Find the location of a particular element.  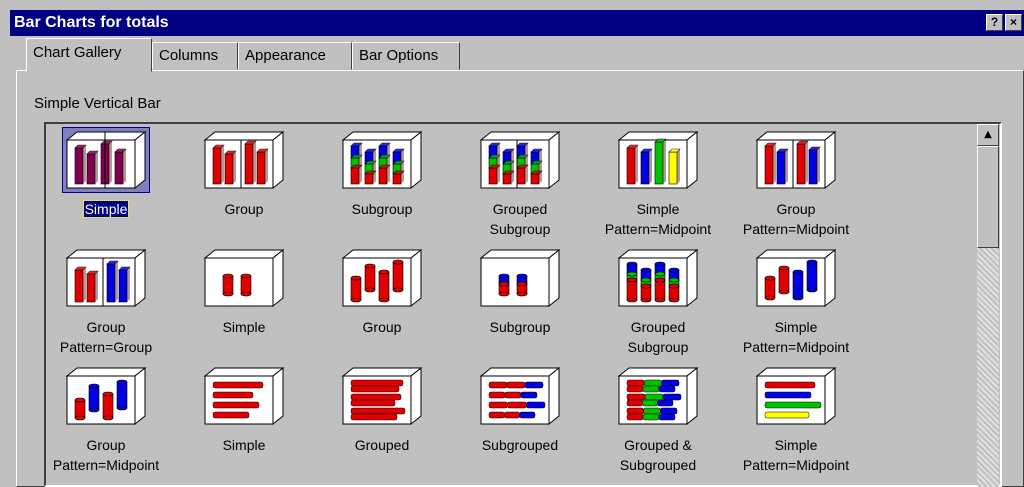

tab-bar-options: Bar Options is located at coordinates (406, 56).